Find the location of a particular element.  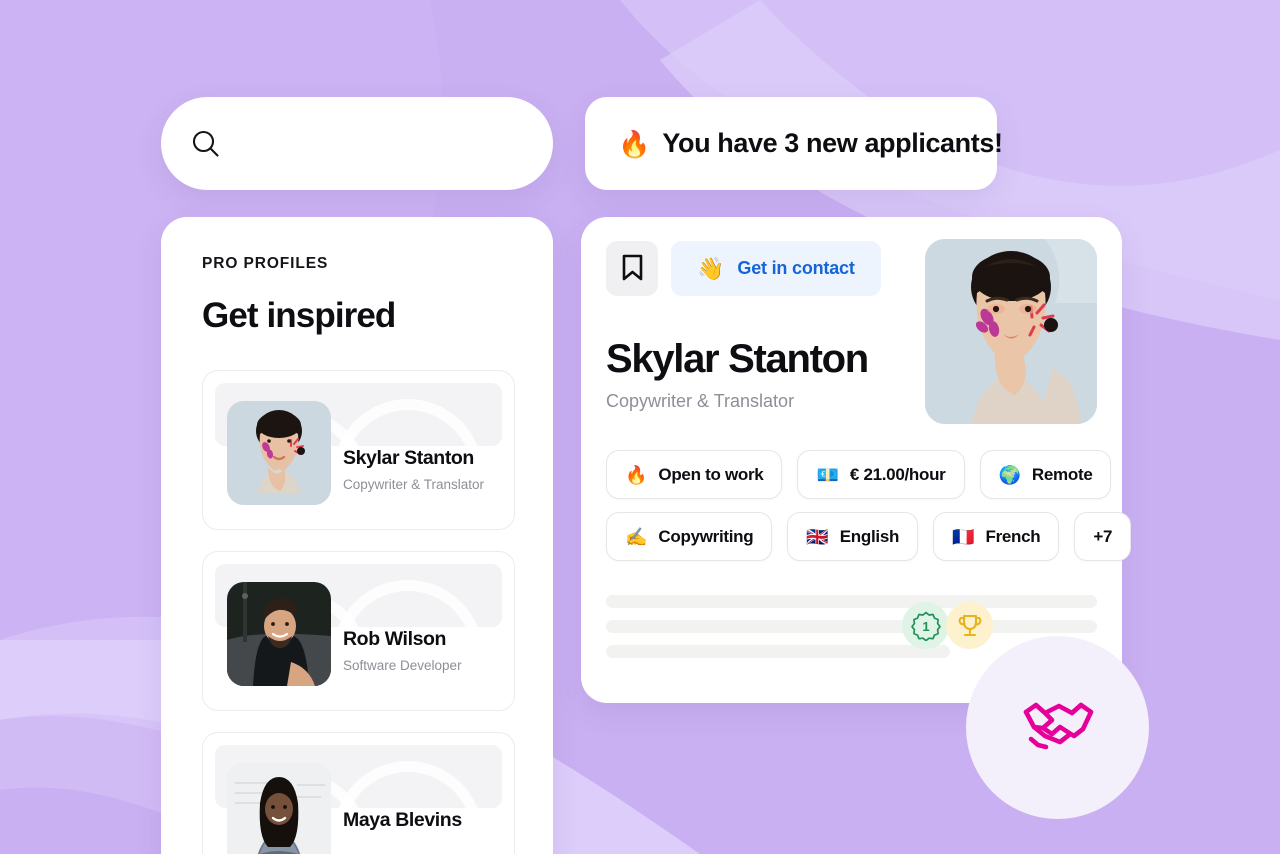

chip-label: € 21.00/hour is located at coordinates (897, 474).